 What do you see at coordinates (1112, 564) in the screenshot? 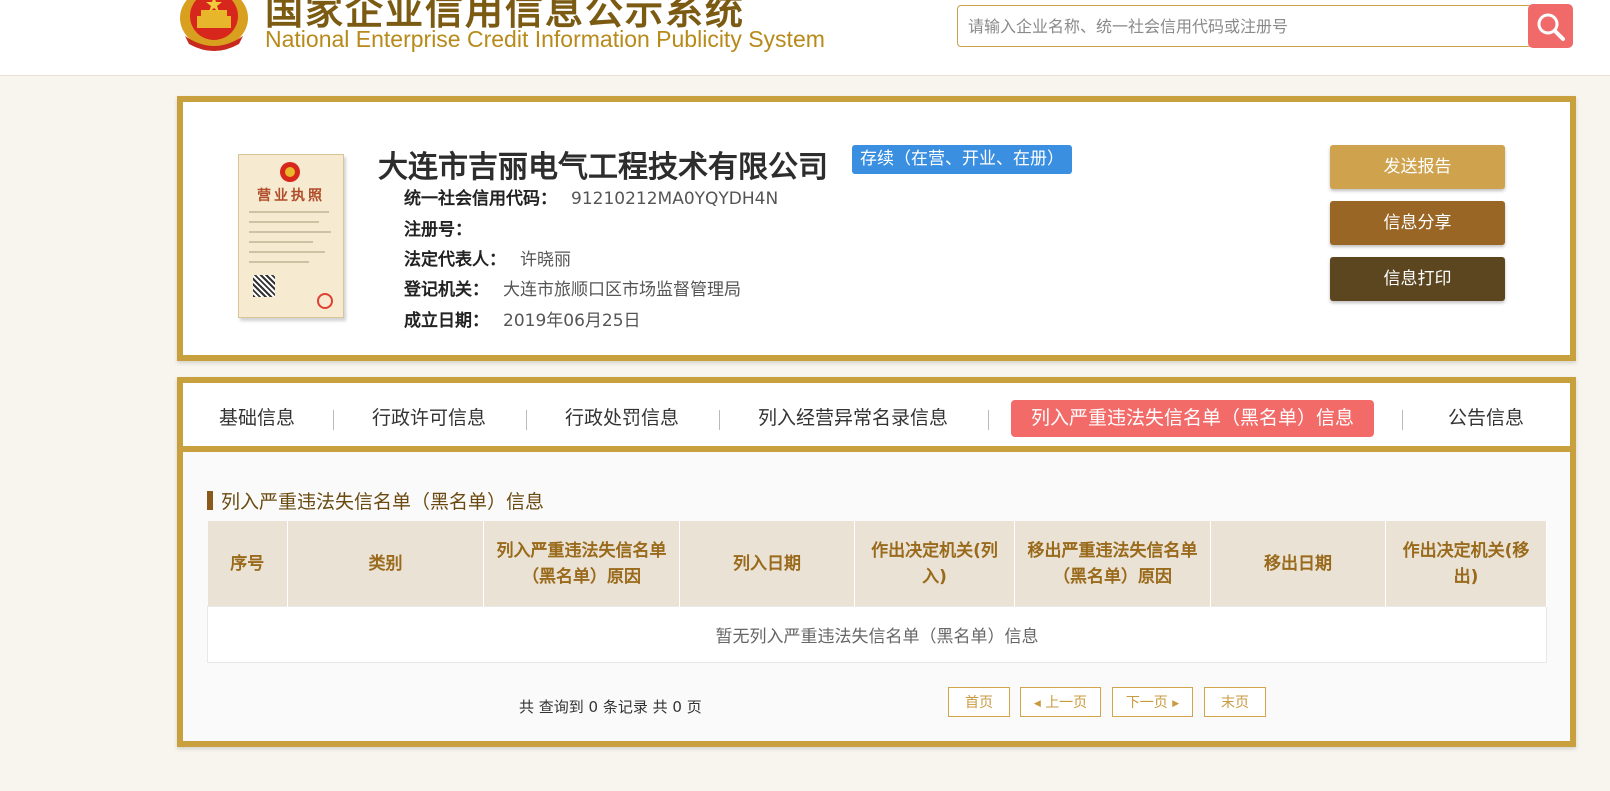
I see `column-header: 移出严重违法失信名单（黑名单）原因` at bounding box center [1112, 564].